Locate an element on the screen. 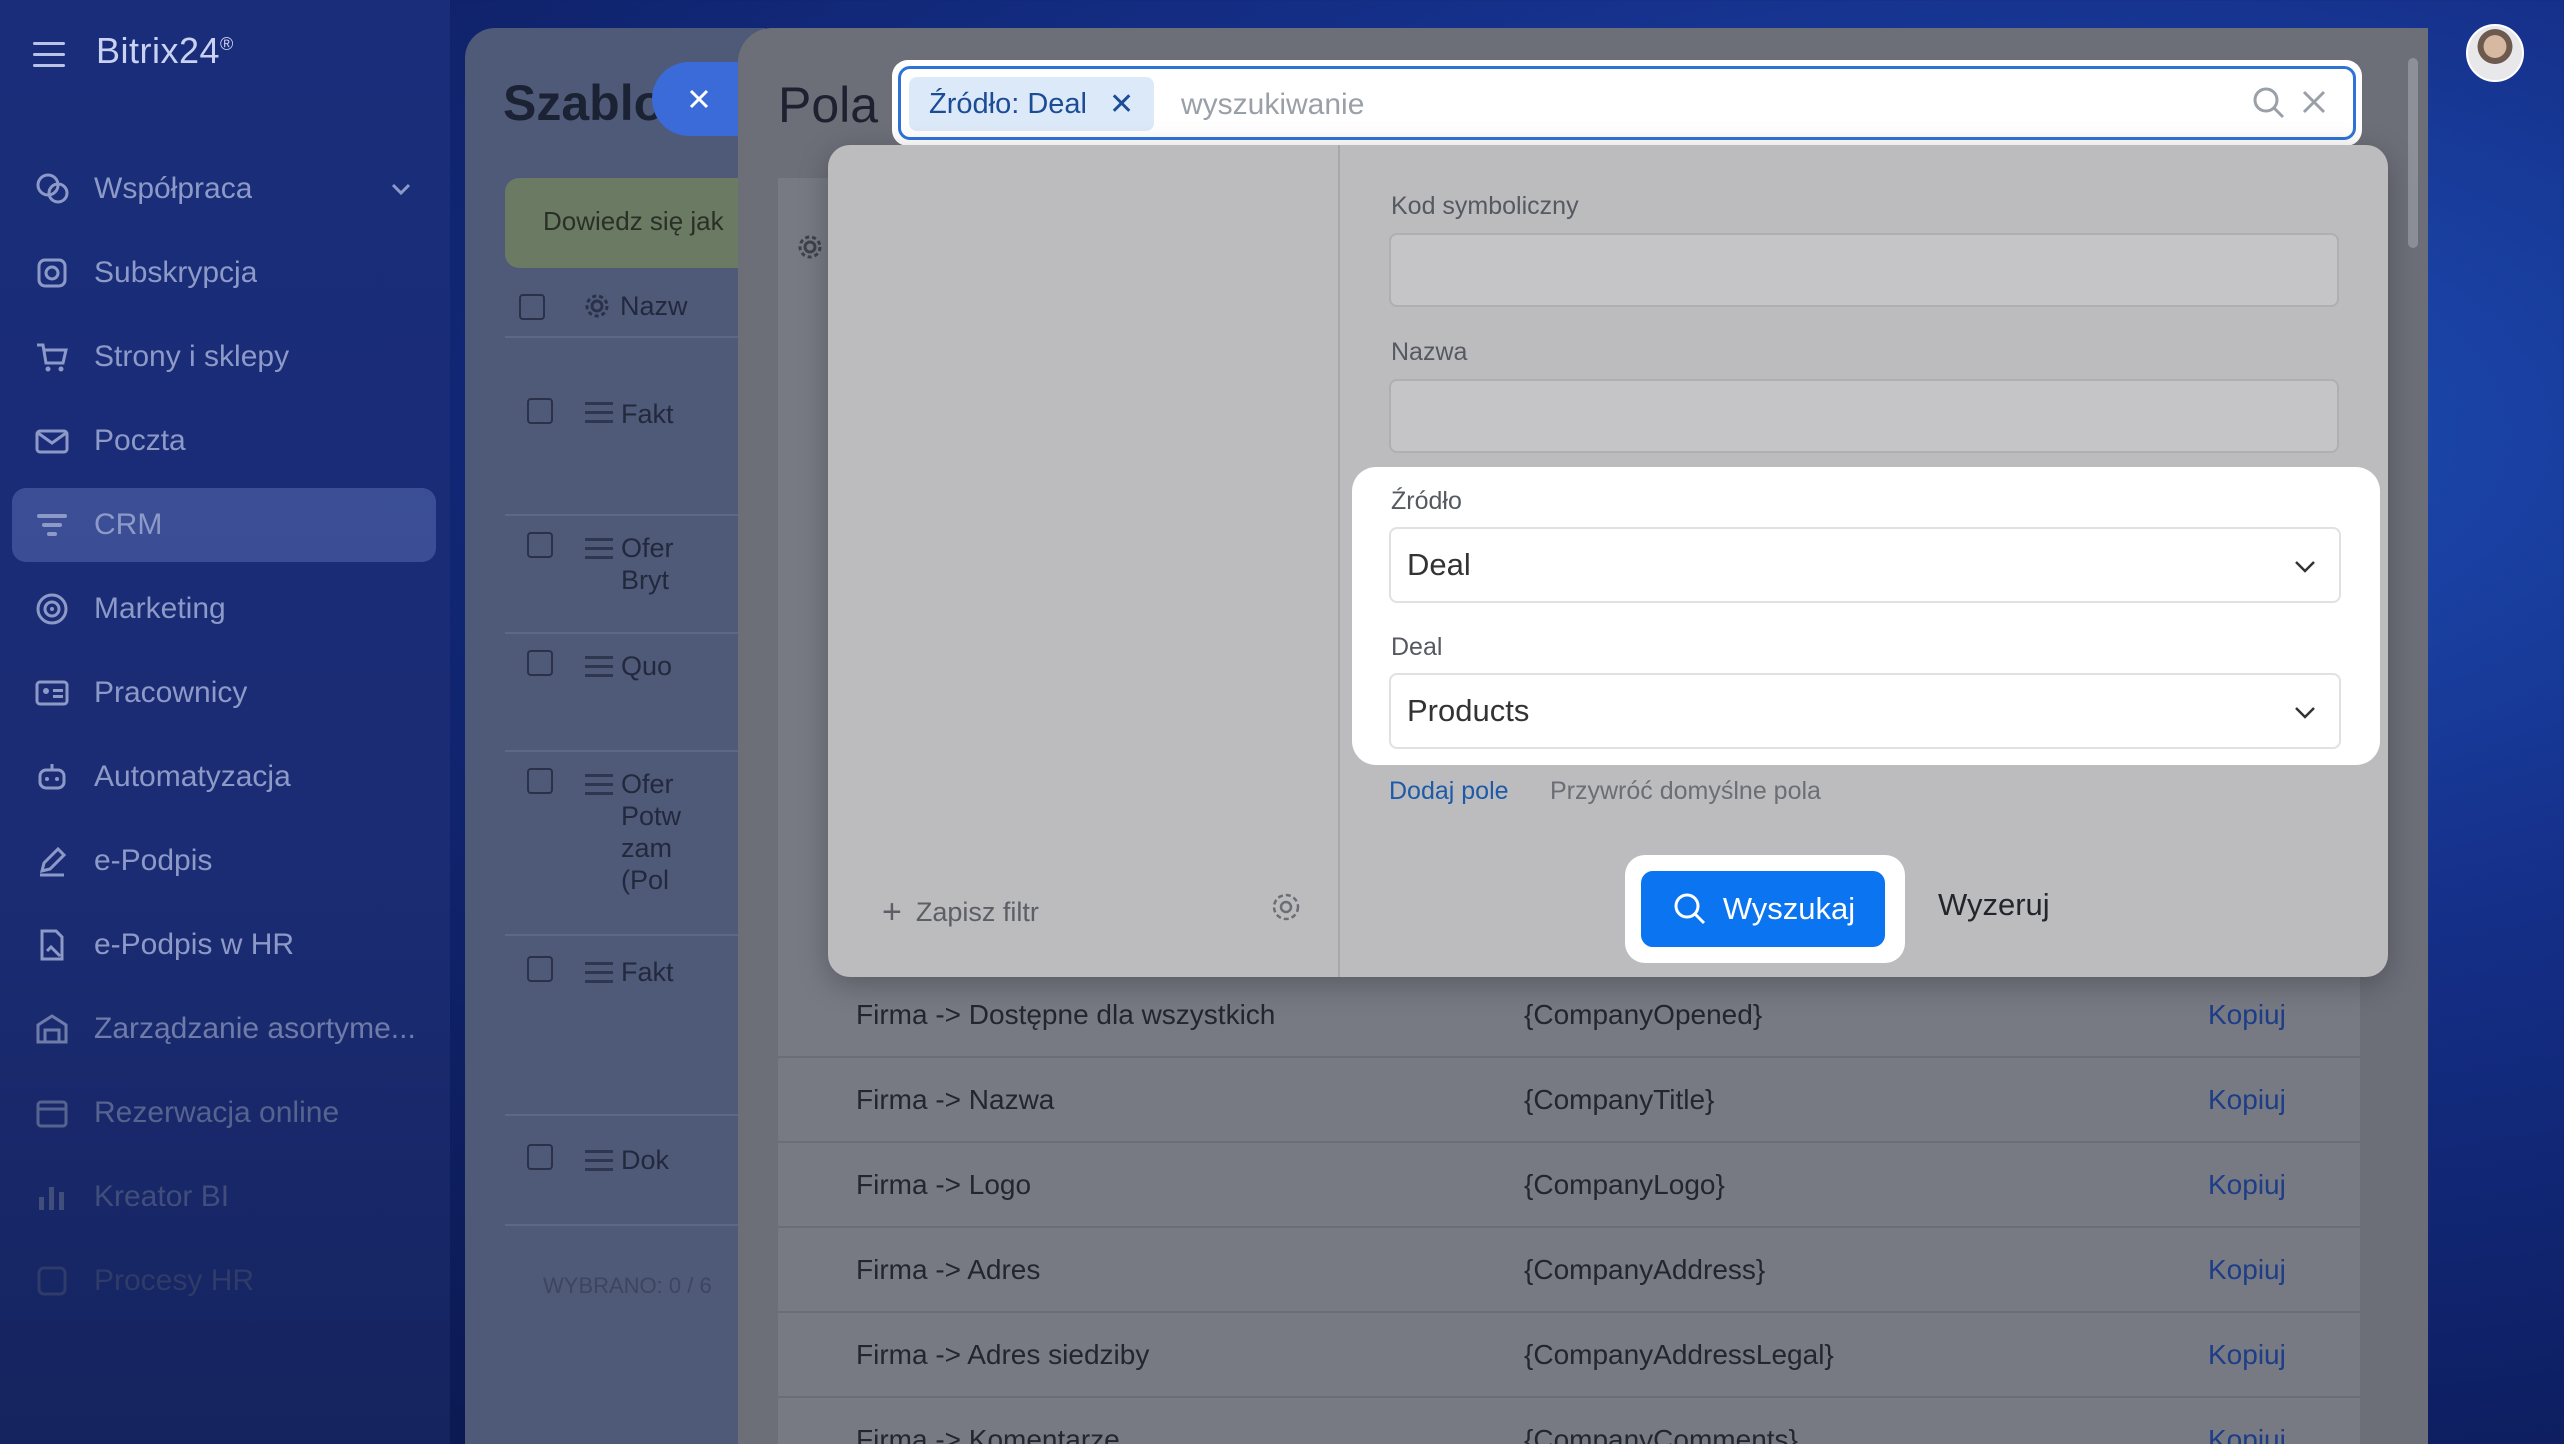 The image size is (2564, 1444). row-name: Quo is located at coordinates (647, 666).